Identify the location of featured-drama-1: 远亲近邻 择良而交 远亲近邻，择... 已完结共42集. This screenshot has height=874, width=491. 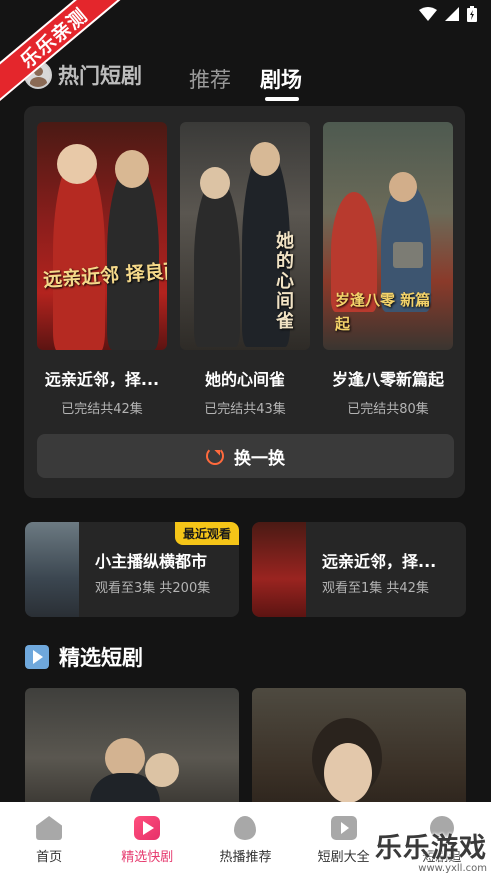
(102, 269).